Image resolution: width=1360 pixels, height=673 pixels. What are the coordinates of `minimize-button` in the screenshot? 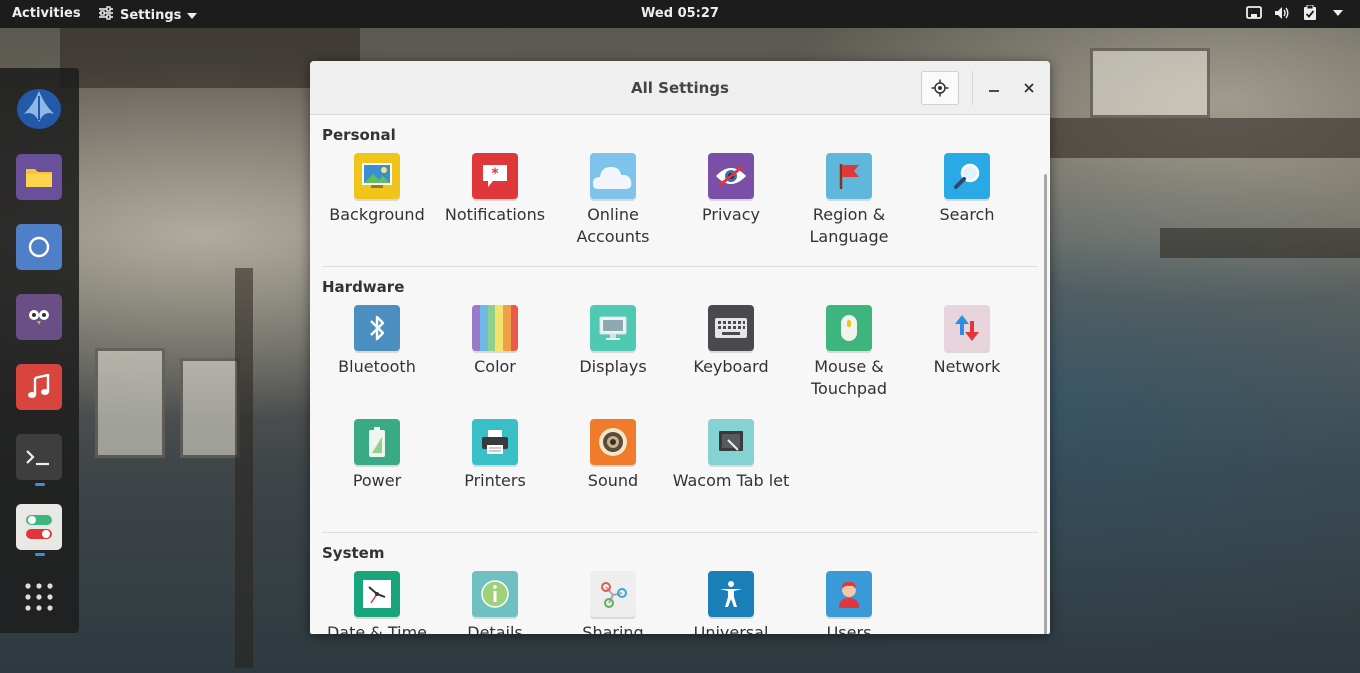 It's located at (994, 88).